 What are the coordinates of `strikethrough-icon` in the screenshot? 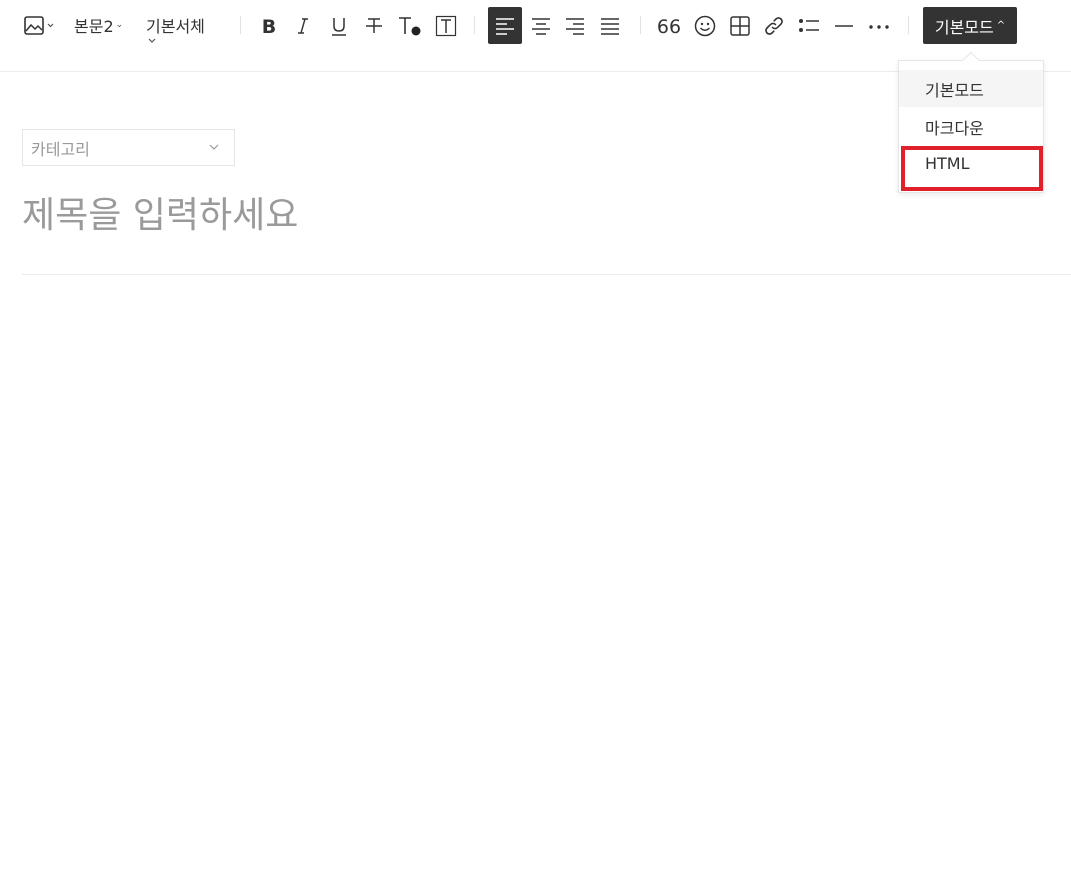 It's located at (374, 25).